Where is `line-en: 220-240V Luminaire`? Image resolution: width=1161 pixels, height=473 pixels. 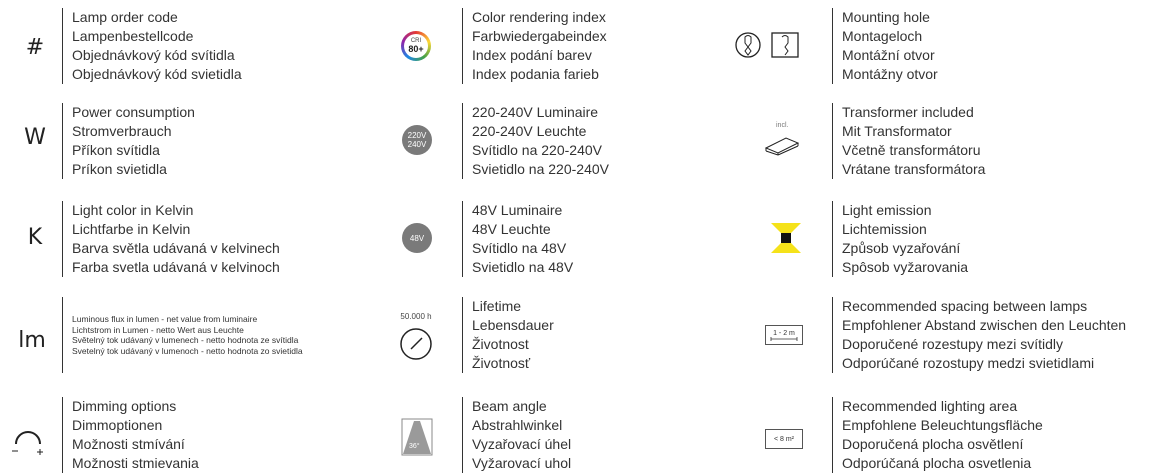
line-en: 220-240V Luminaire is located at coordinates (535, 112).